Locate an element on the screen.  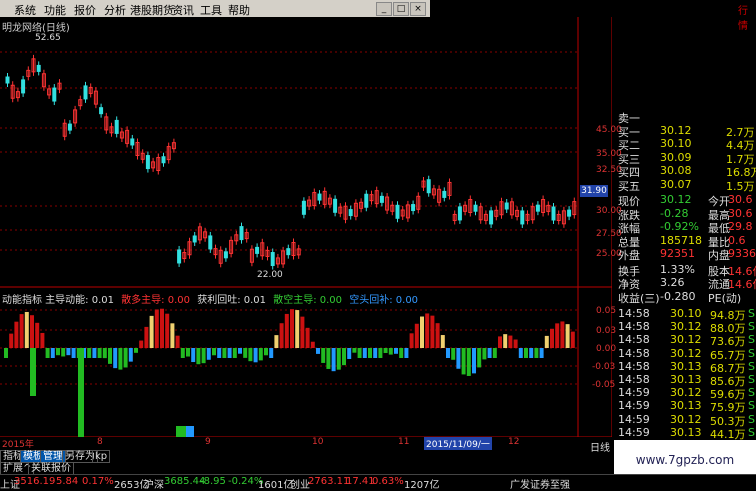
vol-tick-000: 0.00 is located at coordinates (606, 349).